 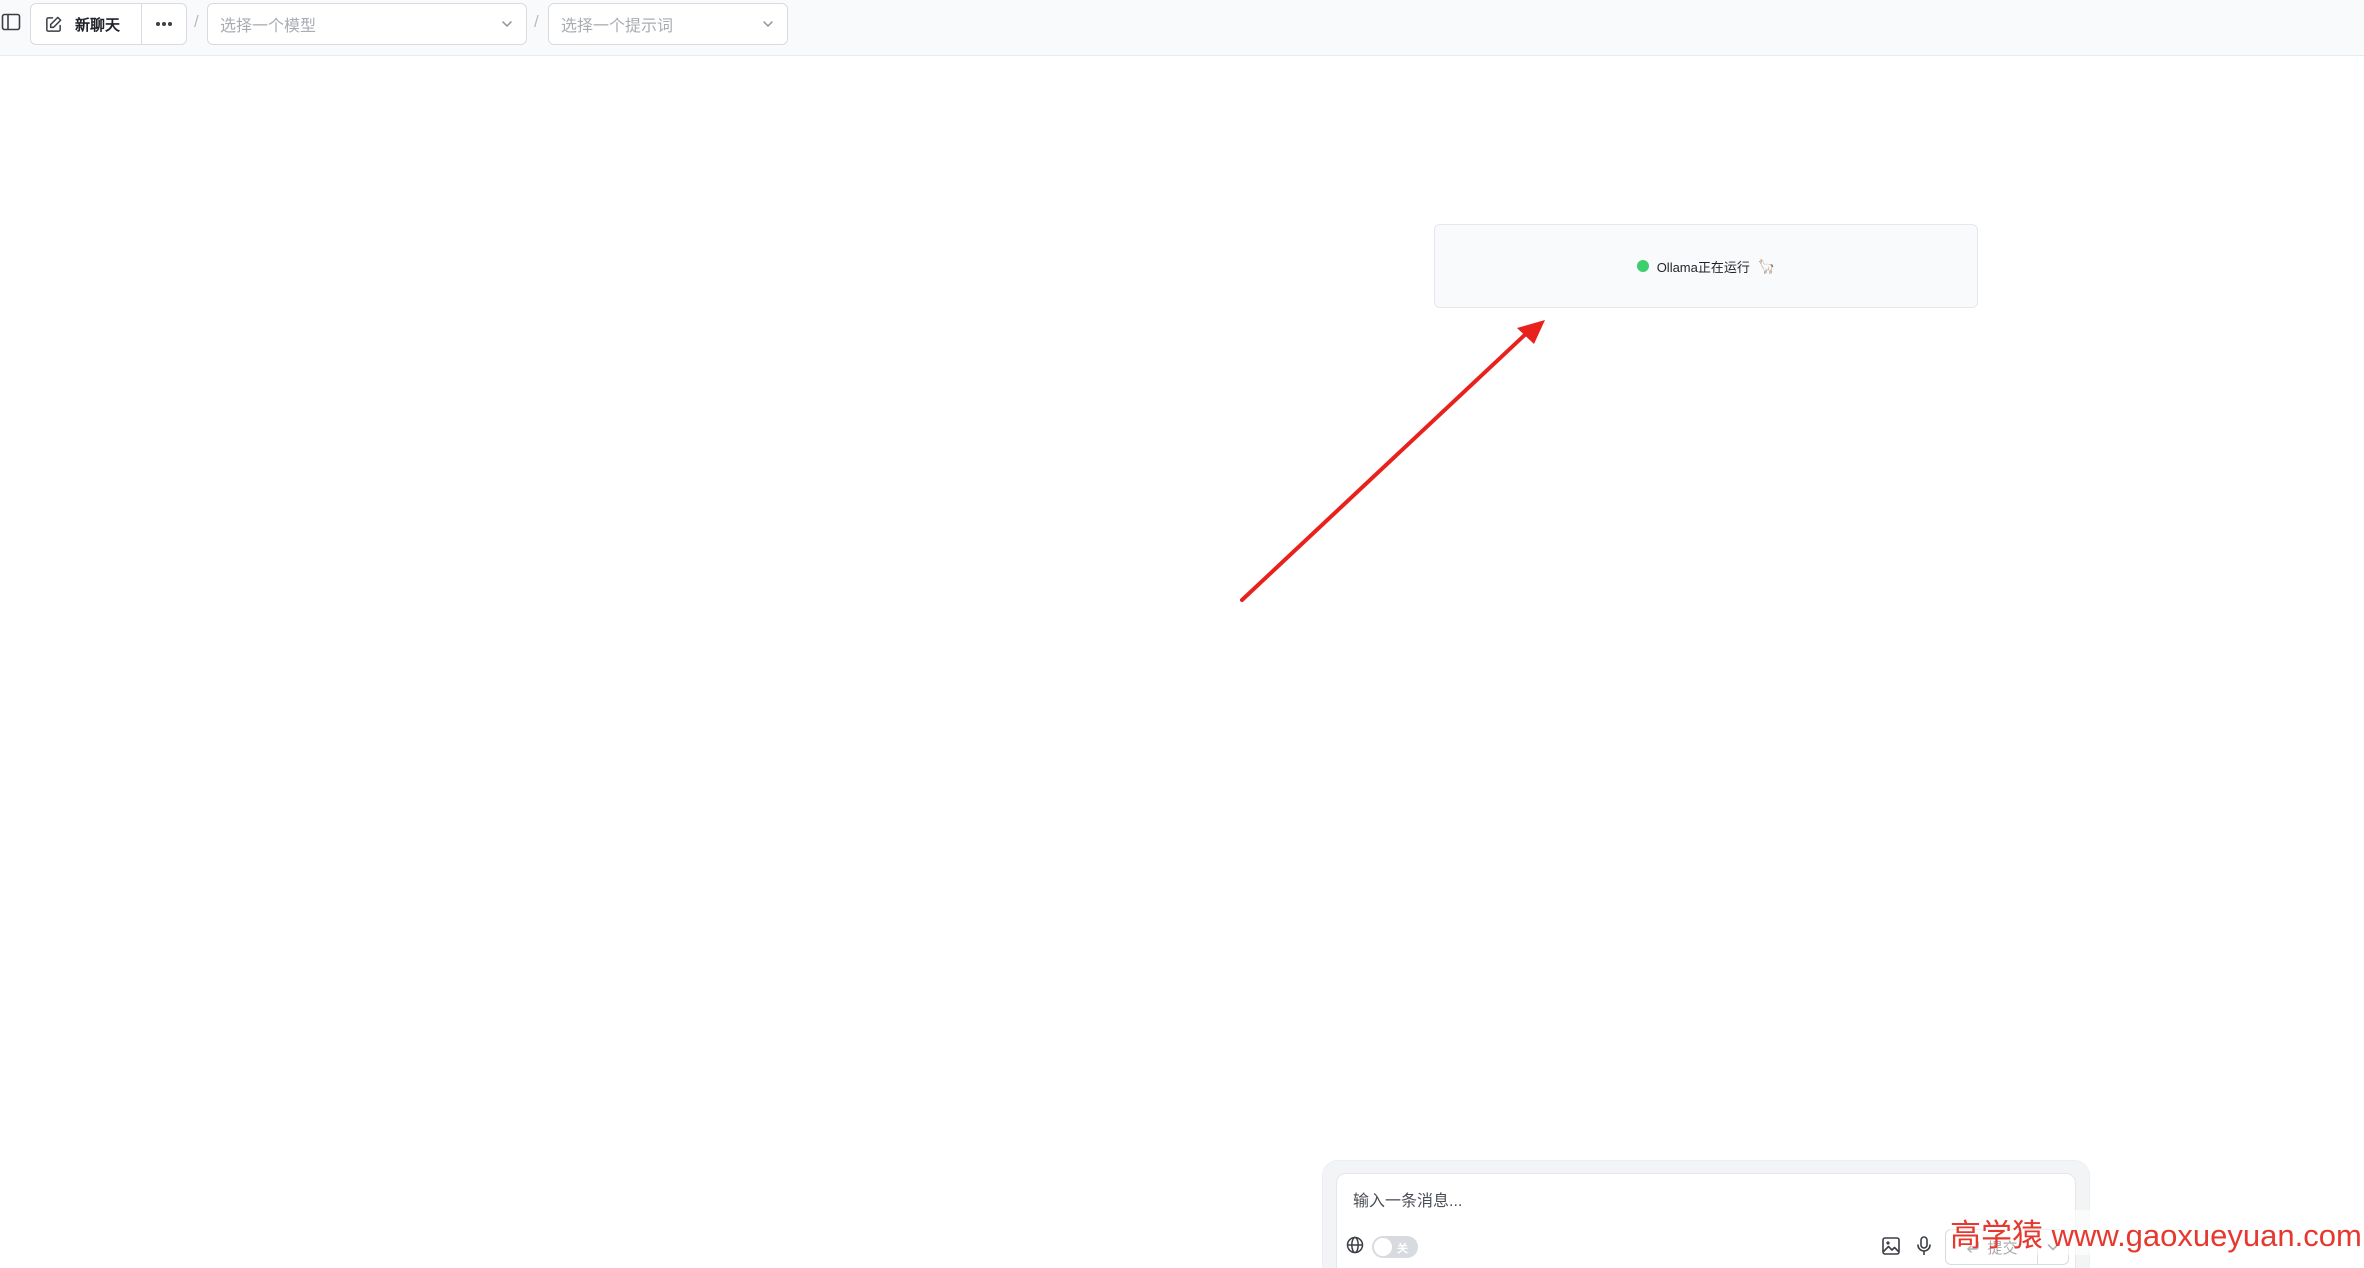 What do you see at coordinates (1355, 1245) in the screenshot?
I see `globe-icon` at bounding box center [1355, 1245].